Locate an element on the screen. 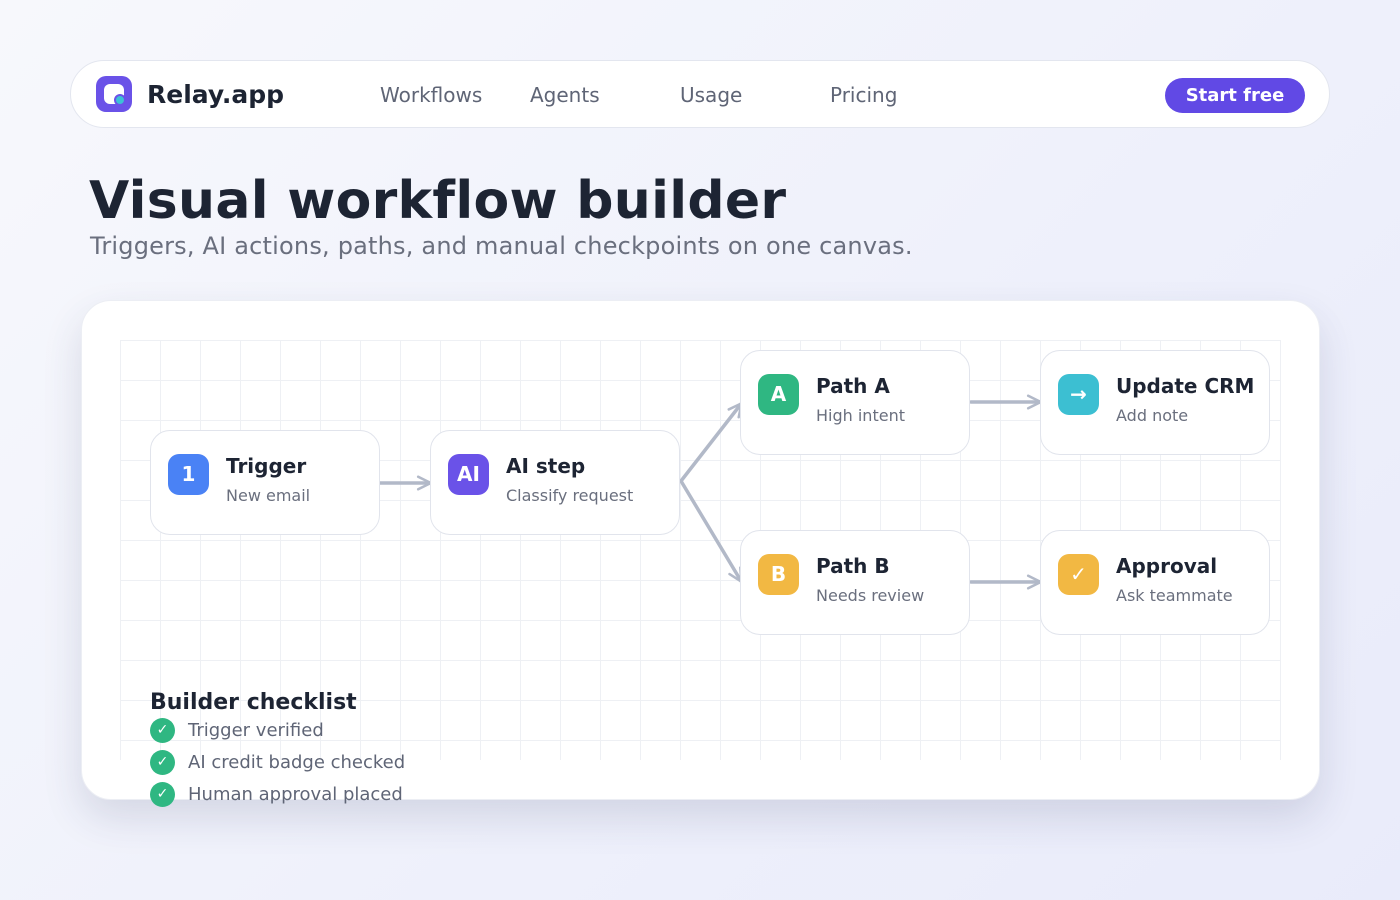 The height and width of the screenshot is (900, 1400). node-path-a: A Path A High intent is located at coordinates (855, 402).